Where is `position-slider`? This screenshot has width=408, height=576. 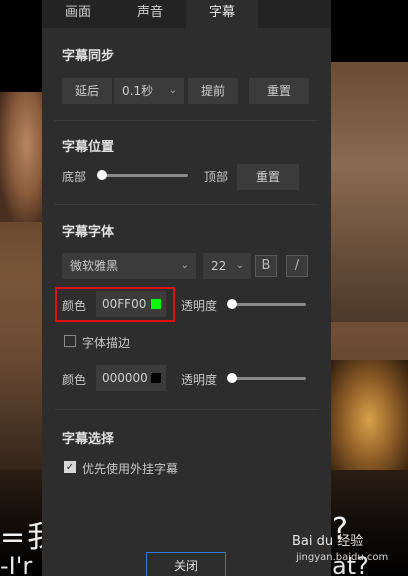
position-slider is located at coordinates (144, 175).